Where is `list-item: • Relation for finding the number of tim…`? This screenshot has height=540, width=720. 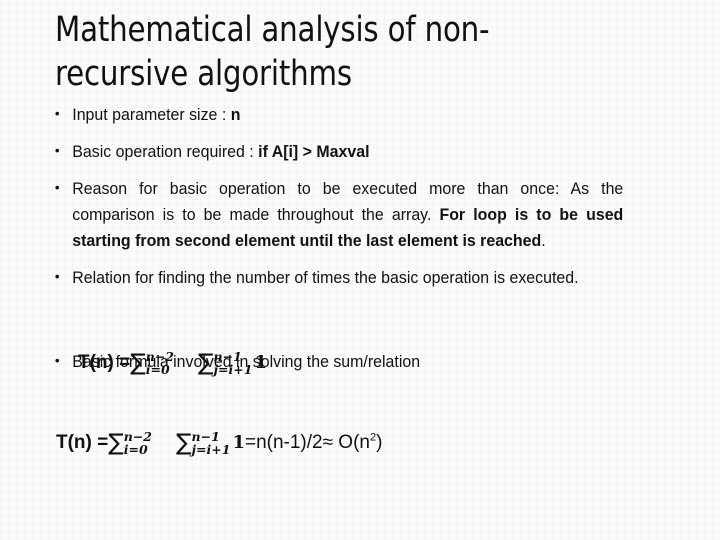 list-item: • Relation for finding the number of tim… is located at coordinates (337, 278).